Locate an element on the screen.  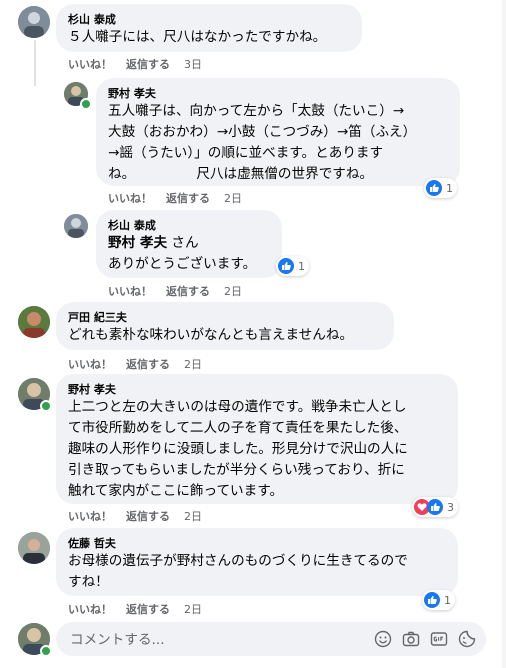
comment-bubble: 杉山 泰成 野村 孝夫 さん ありがとうございます。 is located at coordinates (189, 244).